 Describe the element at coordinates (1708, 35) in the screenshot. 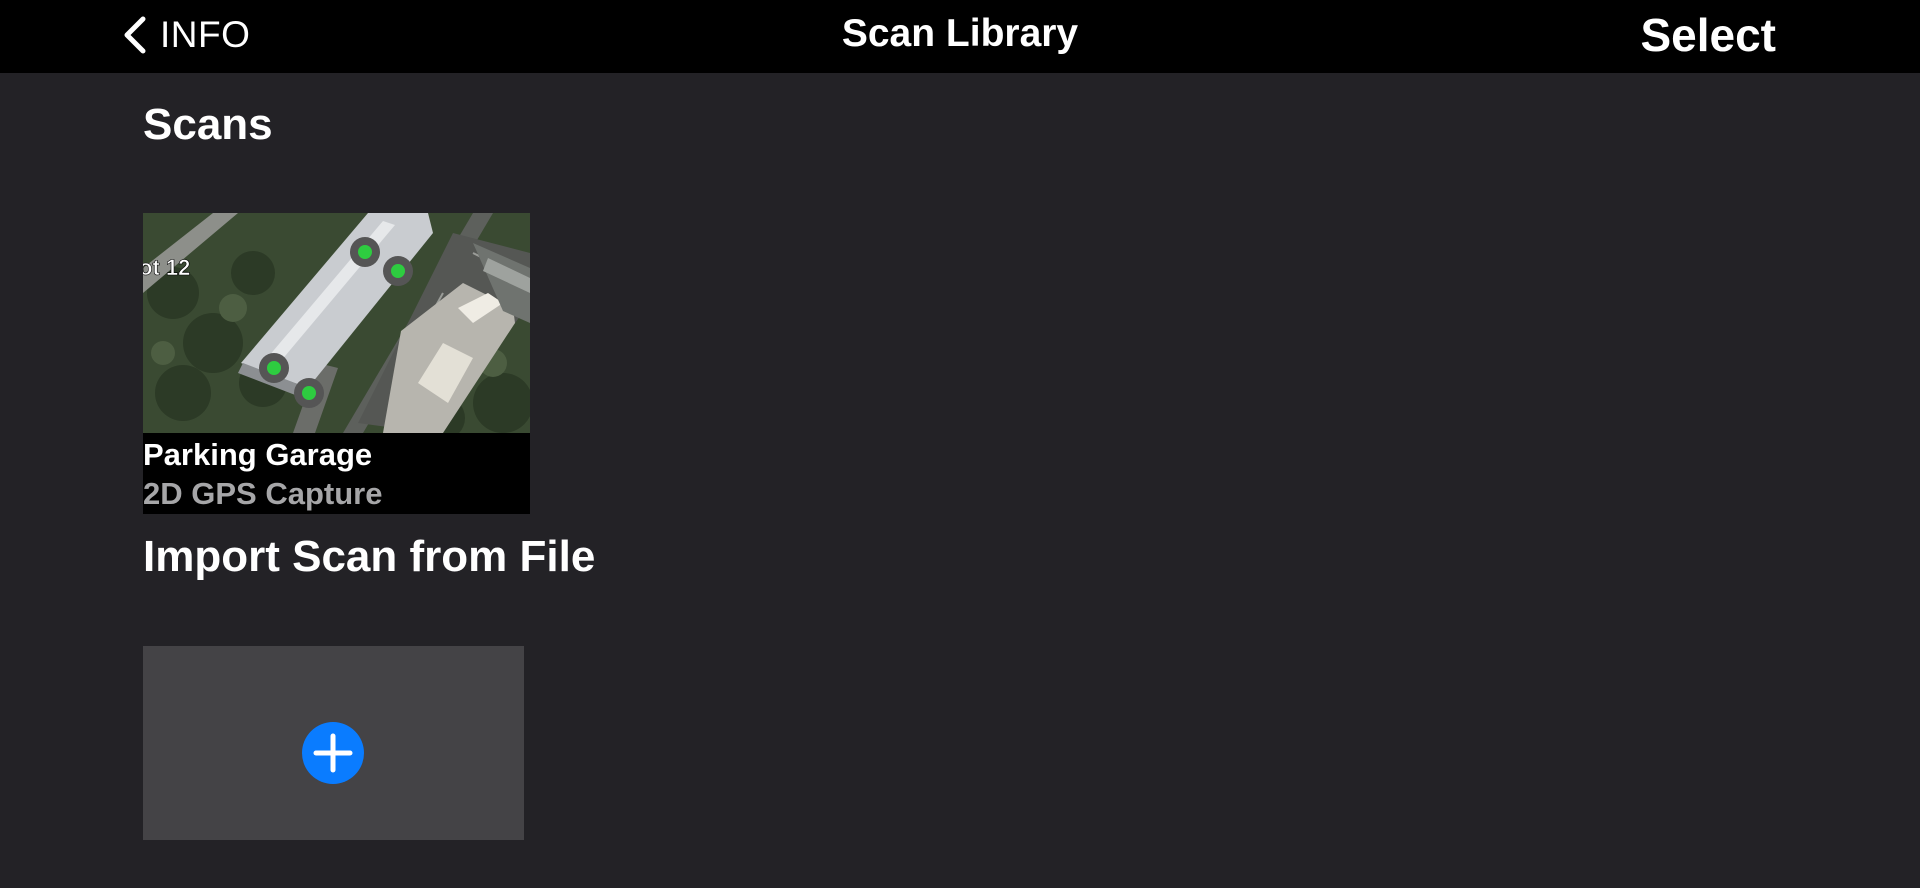

I see `select-button: Select` at that location.